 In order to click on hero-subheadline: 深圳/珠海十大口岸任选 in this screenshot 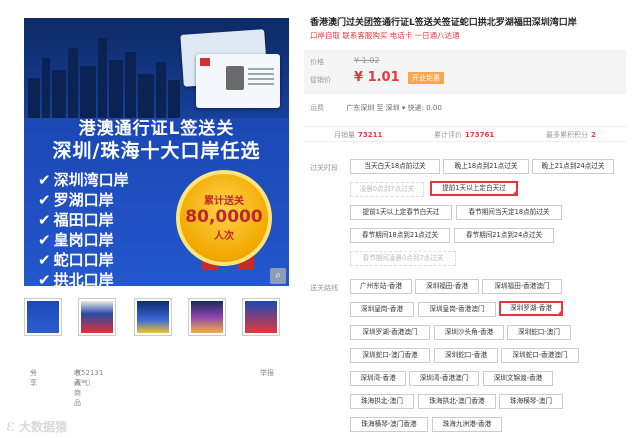, I will do `click(156, 151)`.